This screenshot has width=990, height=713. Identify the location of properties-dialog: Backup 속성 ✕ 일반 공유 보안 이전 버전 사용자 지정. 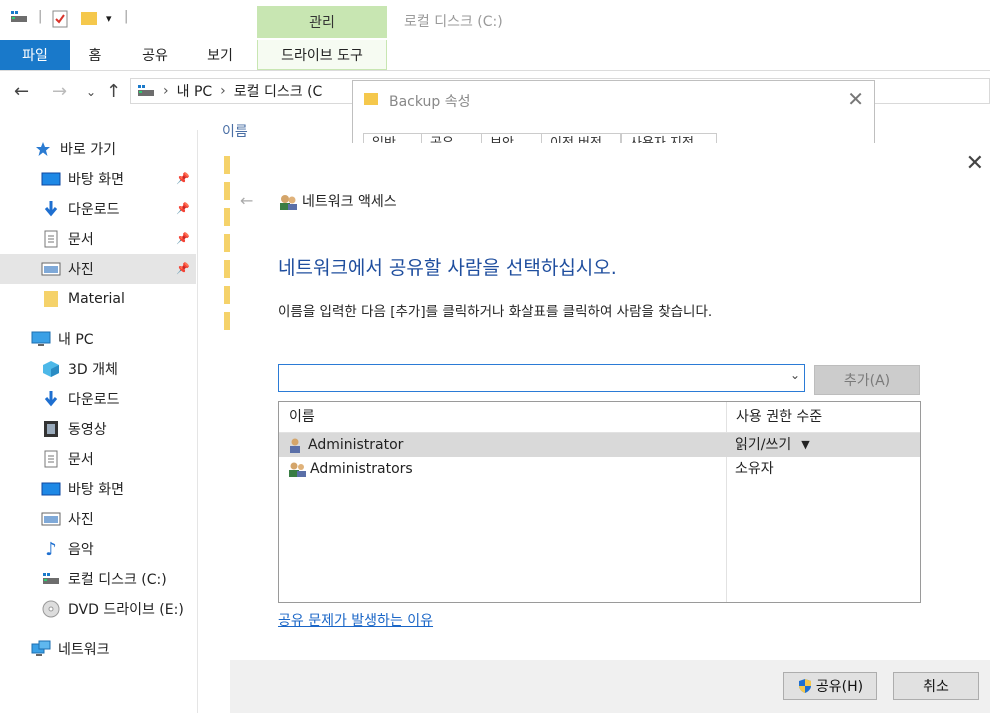
(613, 117).